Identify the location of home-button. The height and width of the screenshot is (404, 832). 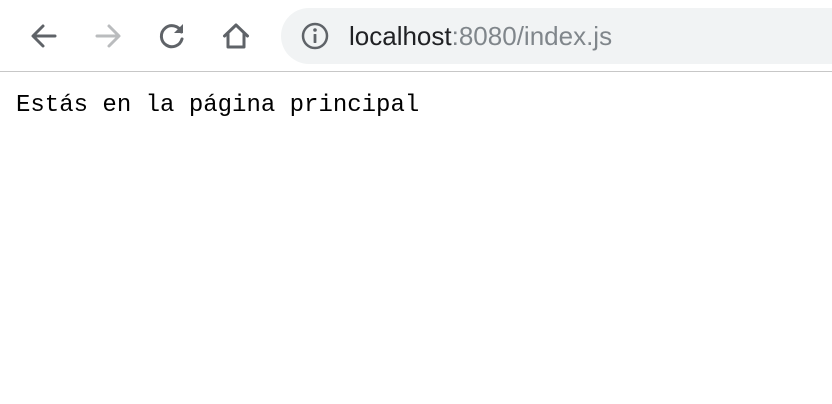
(236, 36).